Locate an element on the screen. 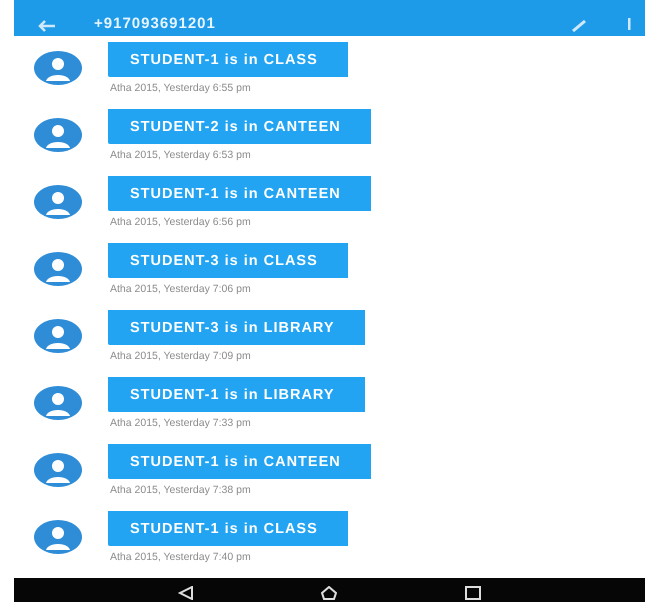  home-button is located at coordinates (329, 593).